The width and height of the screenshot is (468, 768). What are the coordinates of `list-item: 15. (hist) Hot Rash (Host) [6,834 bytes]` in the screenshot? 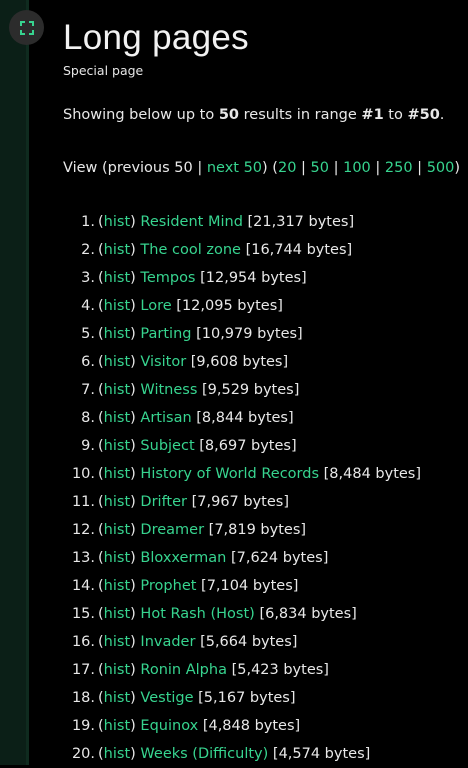 It's located at (242, 614).